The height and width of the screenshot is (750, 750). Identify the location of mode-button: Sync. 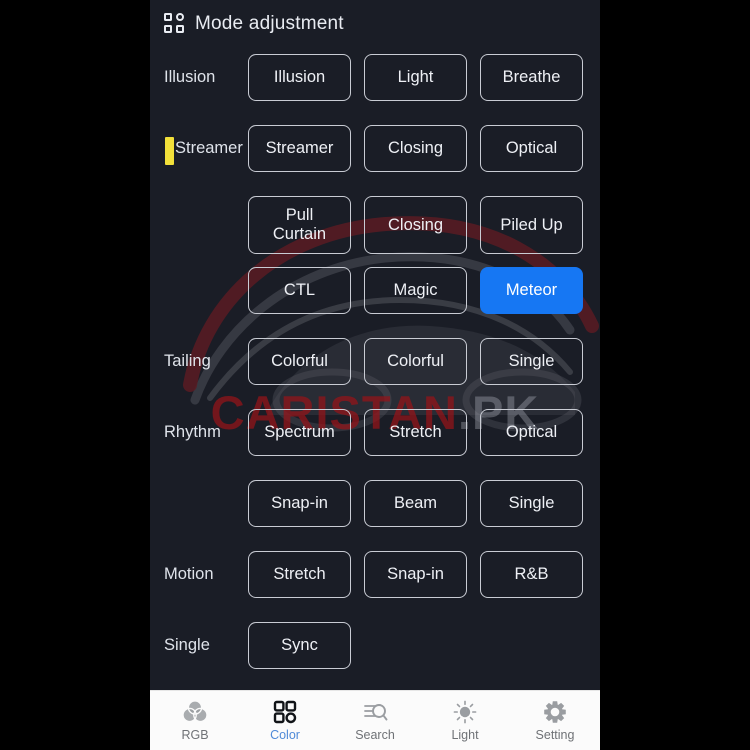
(299, 645).